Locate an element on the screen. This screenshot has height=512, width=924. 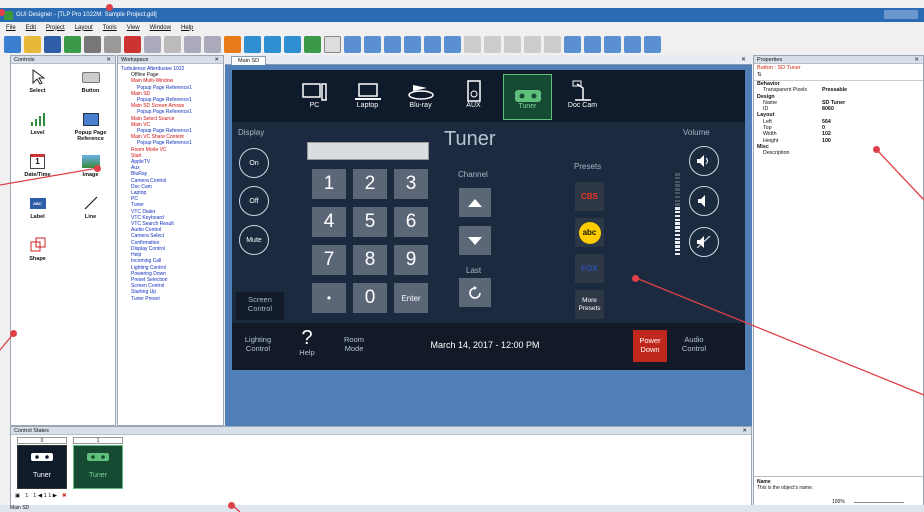
screen-control-button: Screen Control is located at coordinates (260, 306).